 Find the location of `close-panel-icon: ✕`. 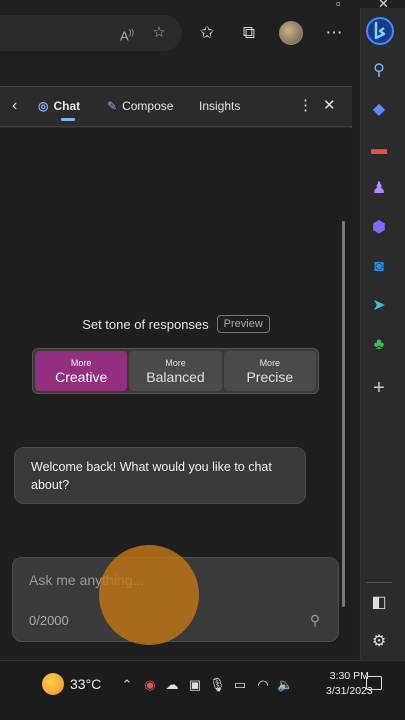

close-panel-icon: ✕ is located at coordinates (329, 106).